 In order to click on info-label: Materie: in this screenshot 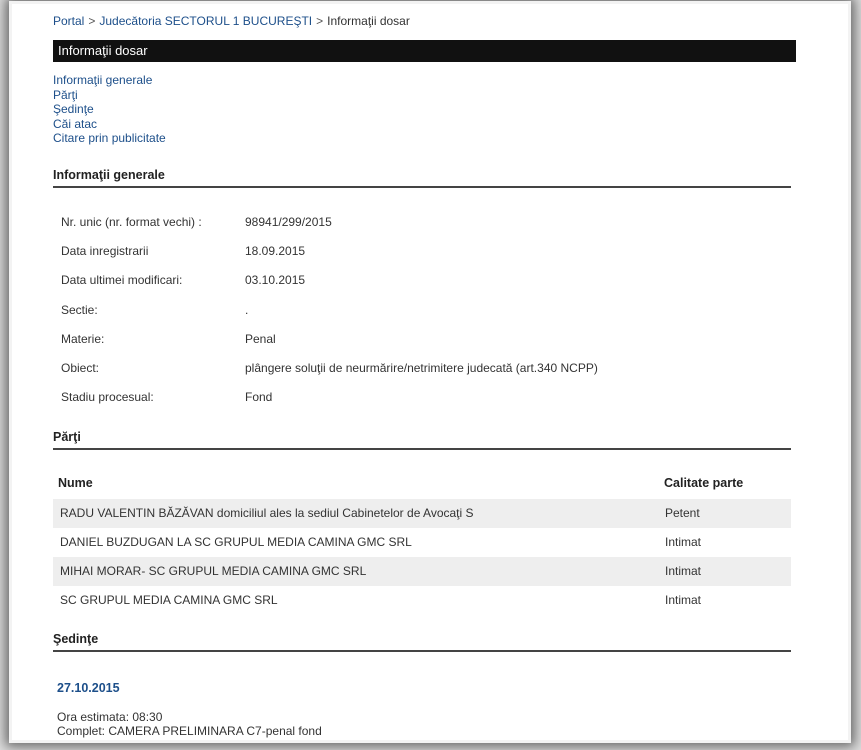, I will do `click(83, 339)`.